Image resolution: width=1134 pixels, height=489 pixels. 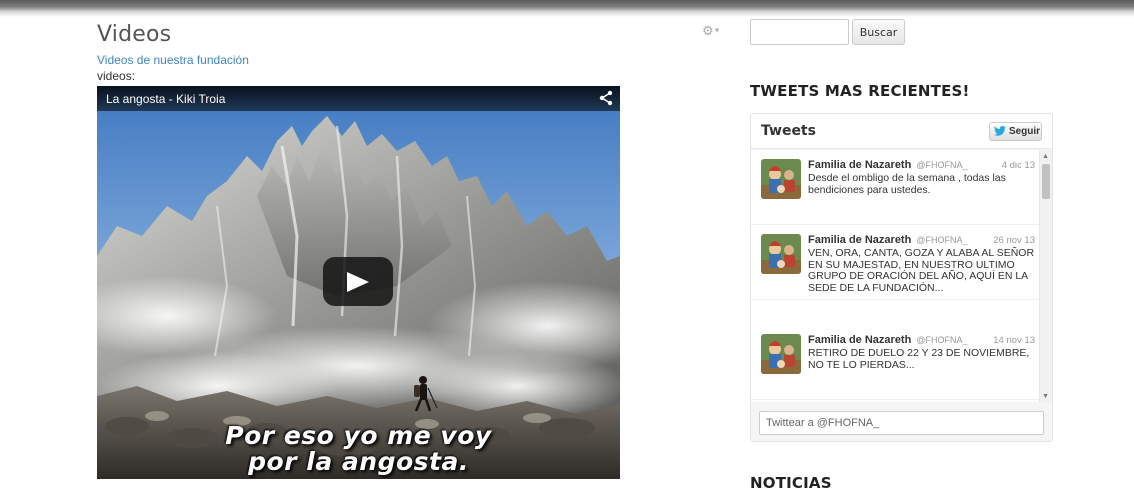 What do you see at coordinates (860, 91) in the screenshot?
I see `recent-tweets-heading: TWEETS MAS RECIENTES!` at bounding box center [860, 91].